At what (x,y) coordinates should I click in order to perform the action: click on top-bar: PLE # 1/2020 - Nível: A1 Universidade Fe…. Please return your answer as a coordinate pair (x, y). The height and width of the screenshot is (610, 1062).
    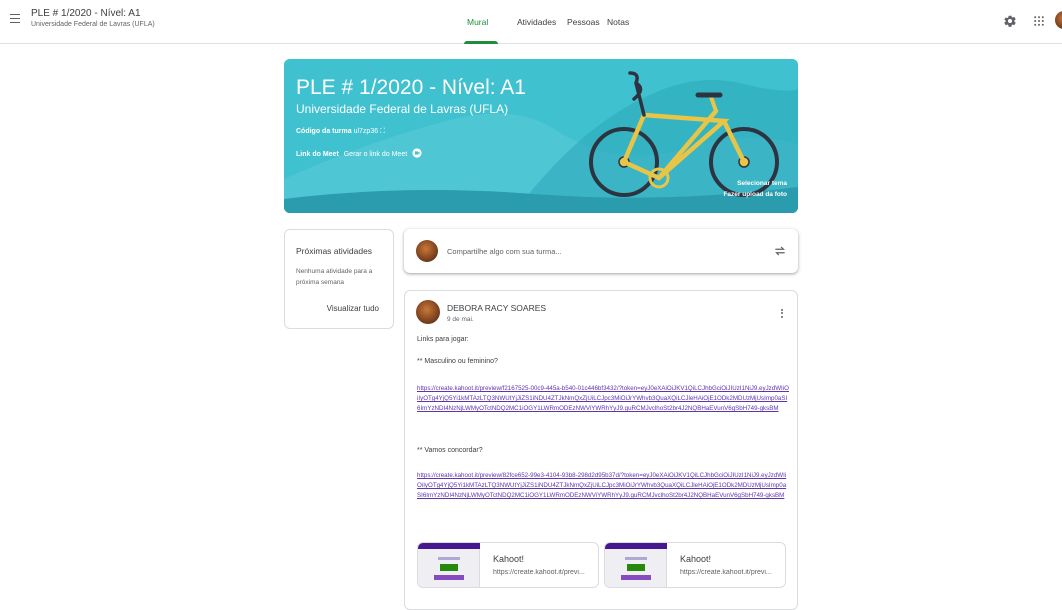
    Looking at the image, I should click on (531, 22).